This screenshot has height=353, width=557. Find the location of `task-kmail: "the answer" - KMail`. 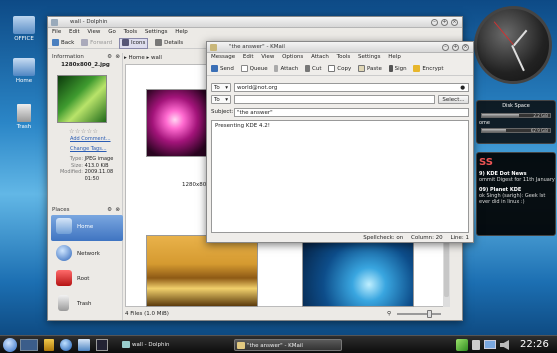

task-kmail: "the answer" - KMail is located at coordinates (288, 345).